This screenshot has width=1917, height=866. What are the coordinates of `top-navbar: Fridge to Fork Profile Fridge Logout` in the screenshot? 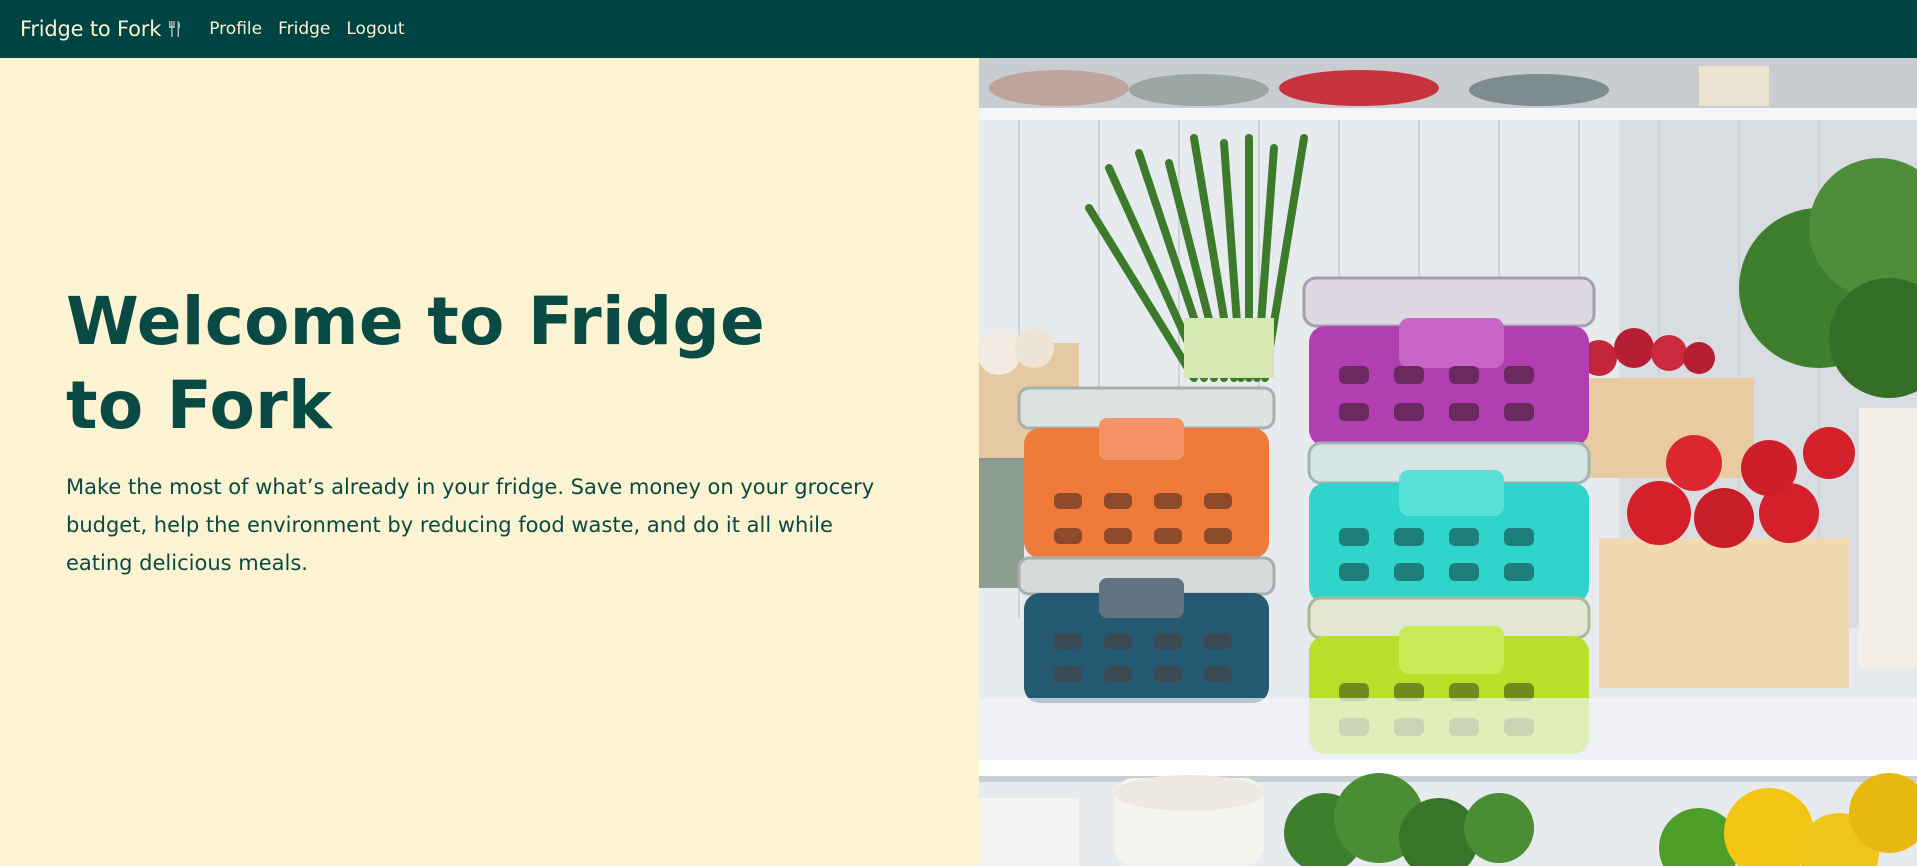 It's located at (958, 29).